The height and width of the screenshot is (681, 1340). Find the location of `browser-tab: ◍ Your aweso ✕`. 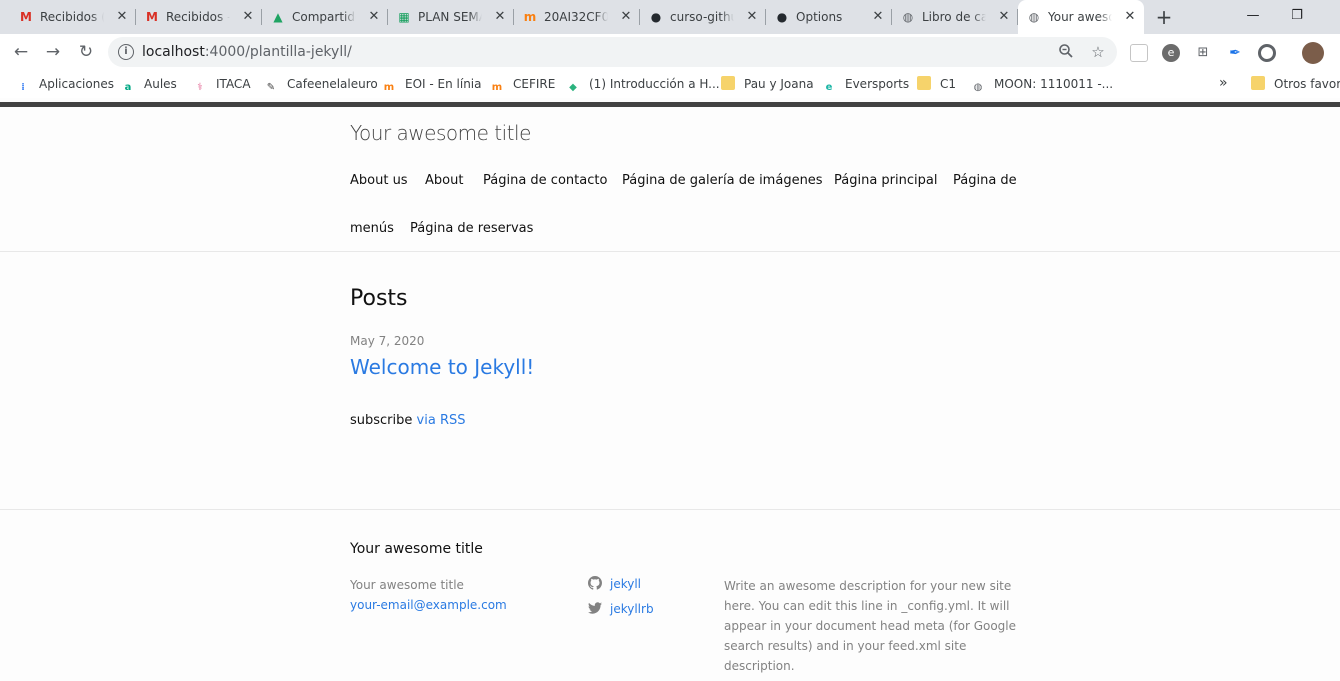

browser-tab: ◍ Your aweso ✕ is located at coordinates (1081, 17).